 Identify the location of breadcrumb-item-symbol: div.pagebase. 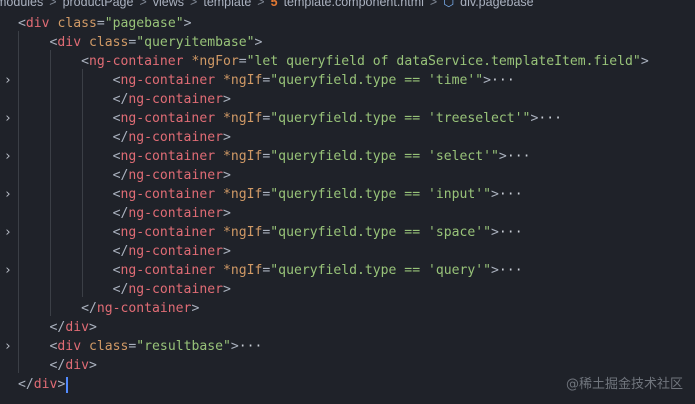
(496, 4).